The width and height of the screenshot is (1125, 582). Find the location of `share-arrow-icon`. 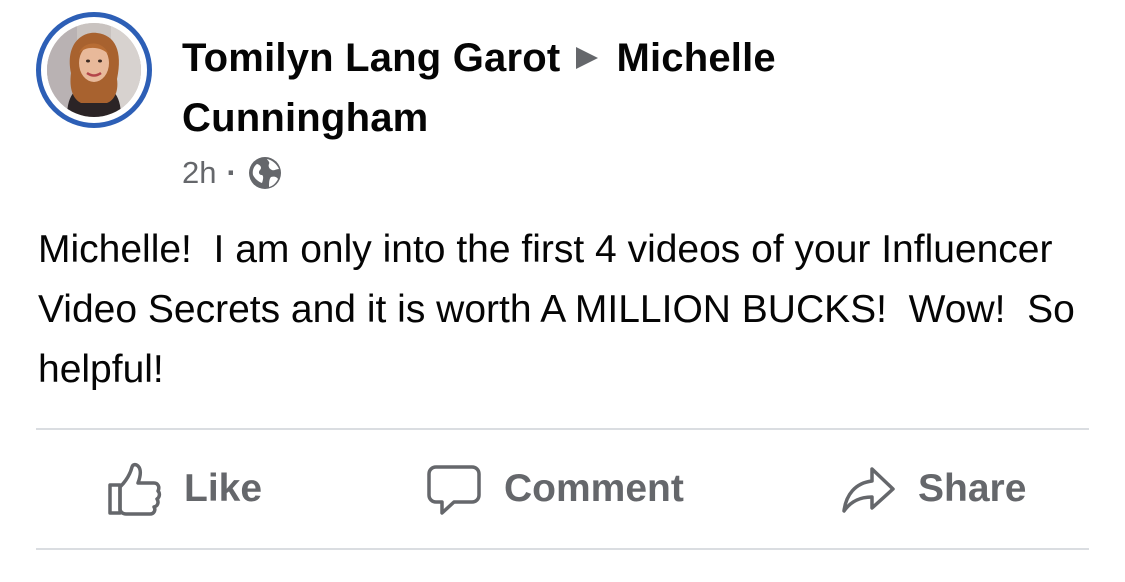

share-arrow-icon is located at coordinates (868, 490).